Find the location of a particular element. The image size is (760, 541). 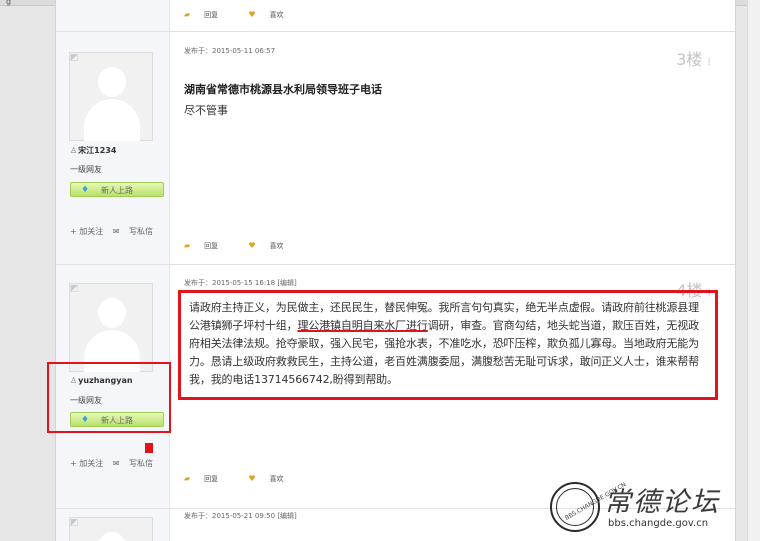

page-scrollbar is located at coordinates (753, 270).